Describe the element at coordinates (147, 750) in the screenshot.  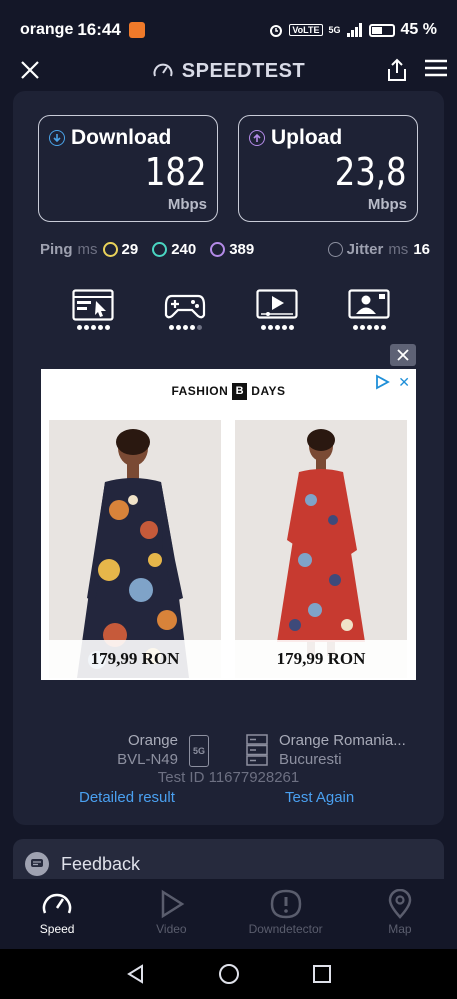
I see `isp-info: Orange BVL-N49` at that location.